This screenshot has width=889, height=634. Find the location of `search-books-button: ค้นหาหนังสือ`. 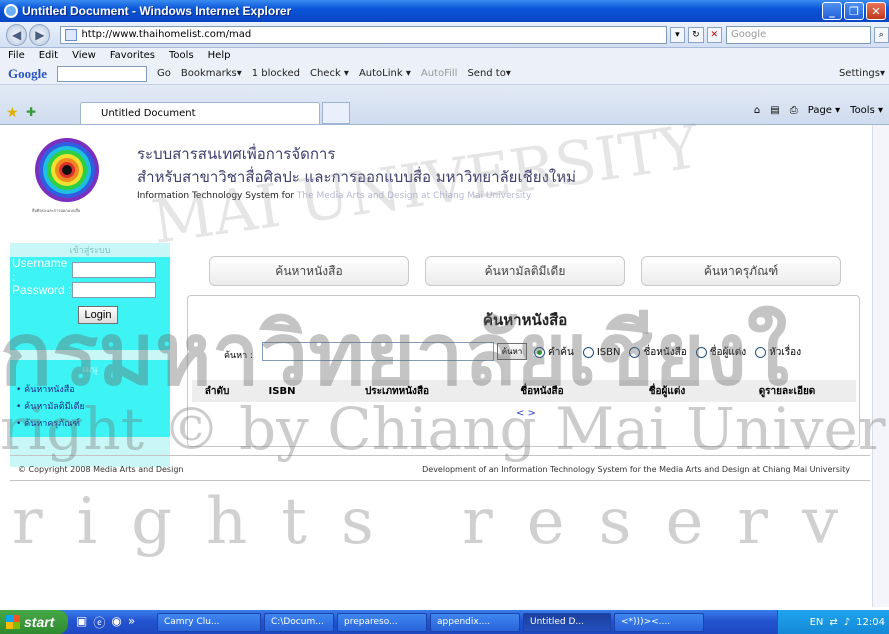

search-books-button: ค้นหาหนังสือ is located at coordinates (309, 271).